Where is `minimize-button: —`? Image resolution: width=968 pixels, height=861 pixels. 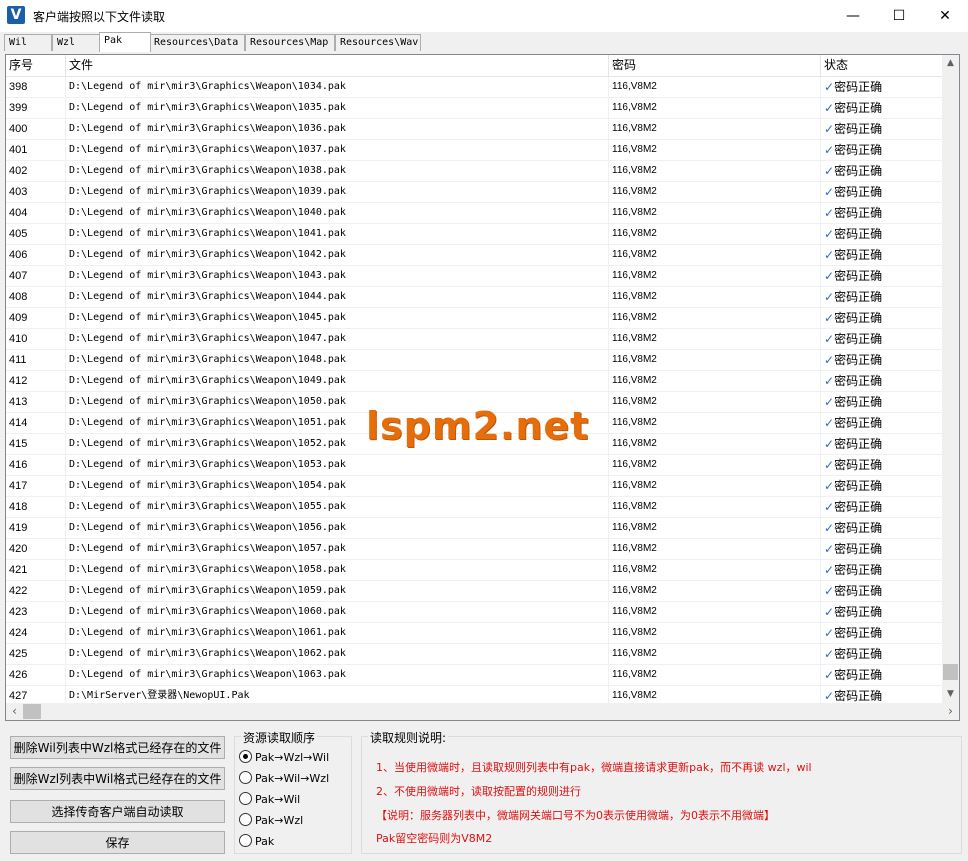 minimize-button: — is located at coordinates (853, 16).